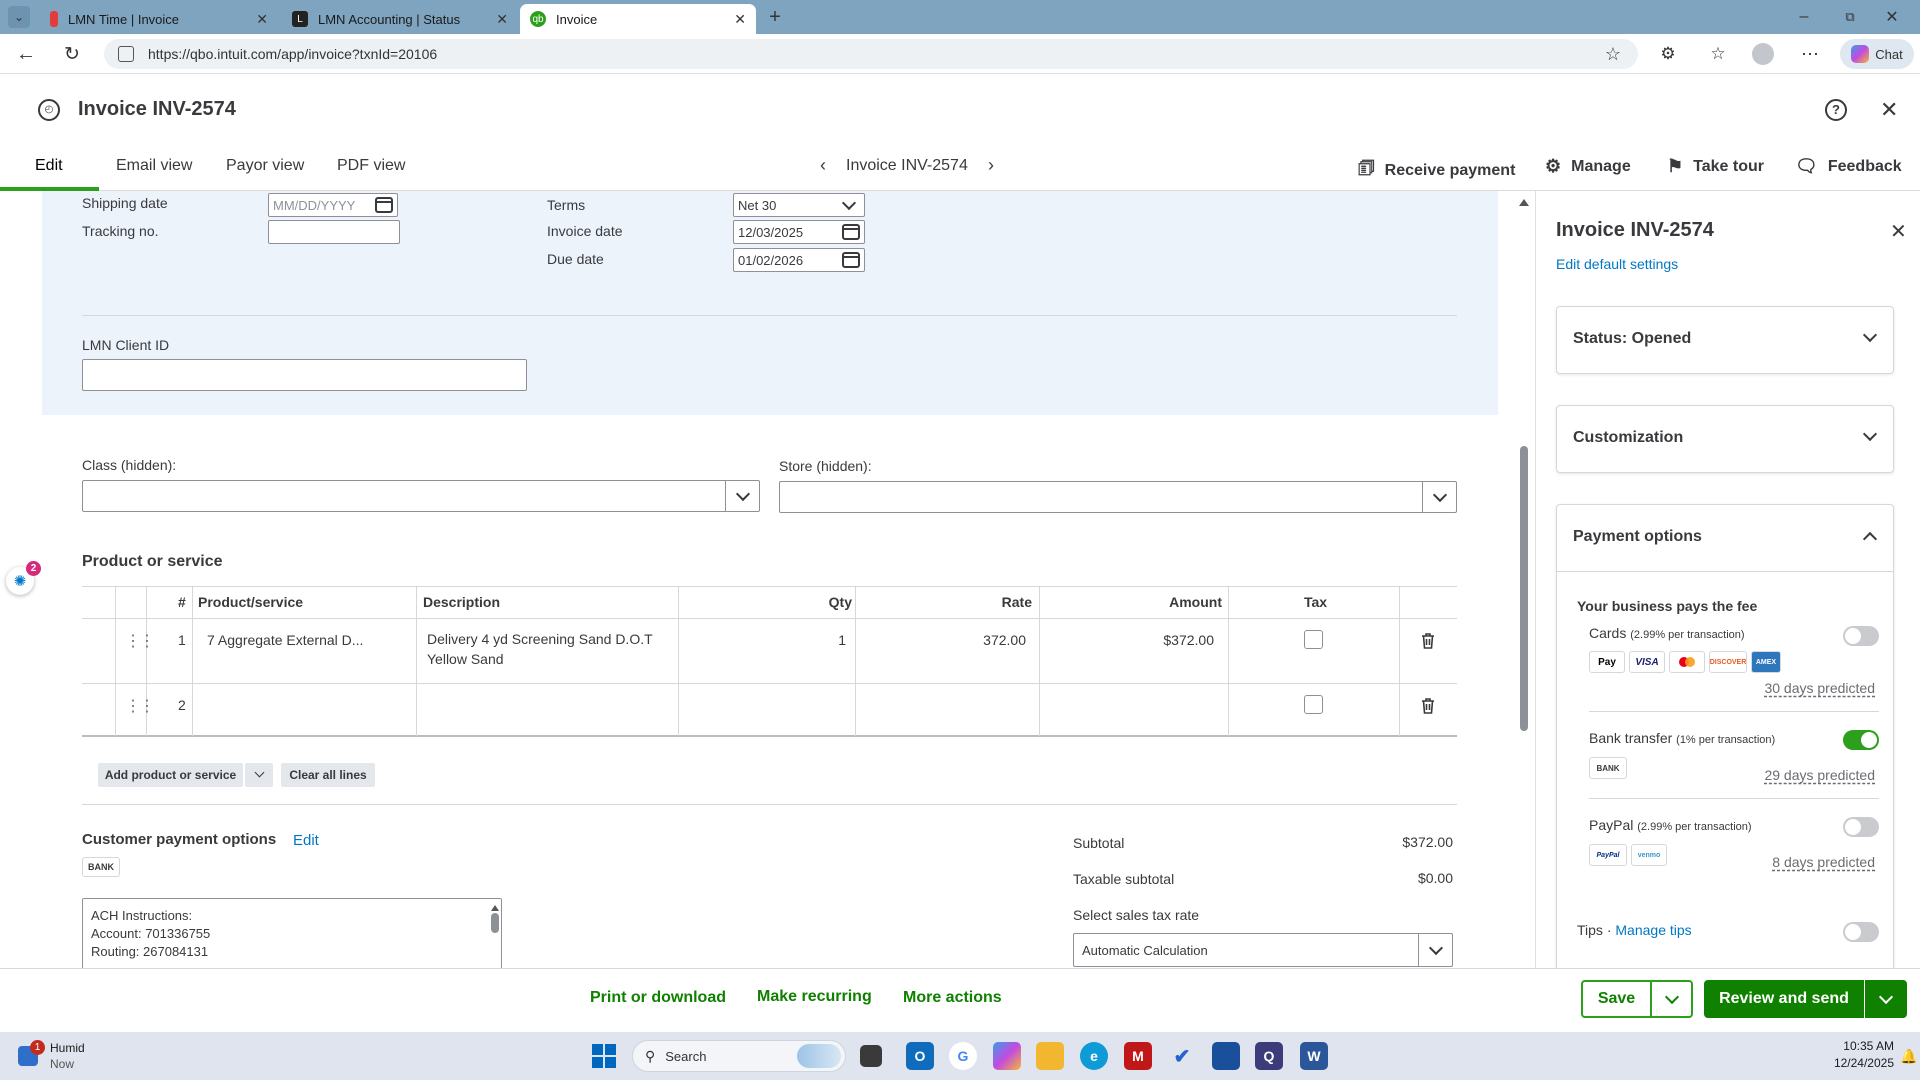 The width and height of the screenshot is (1920, 1080). I want to click on close-icon: ✕, so click(1889, 110).